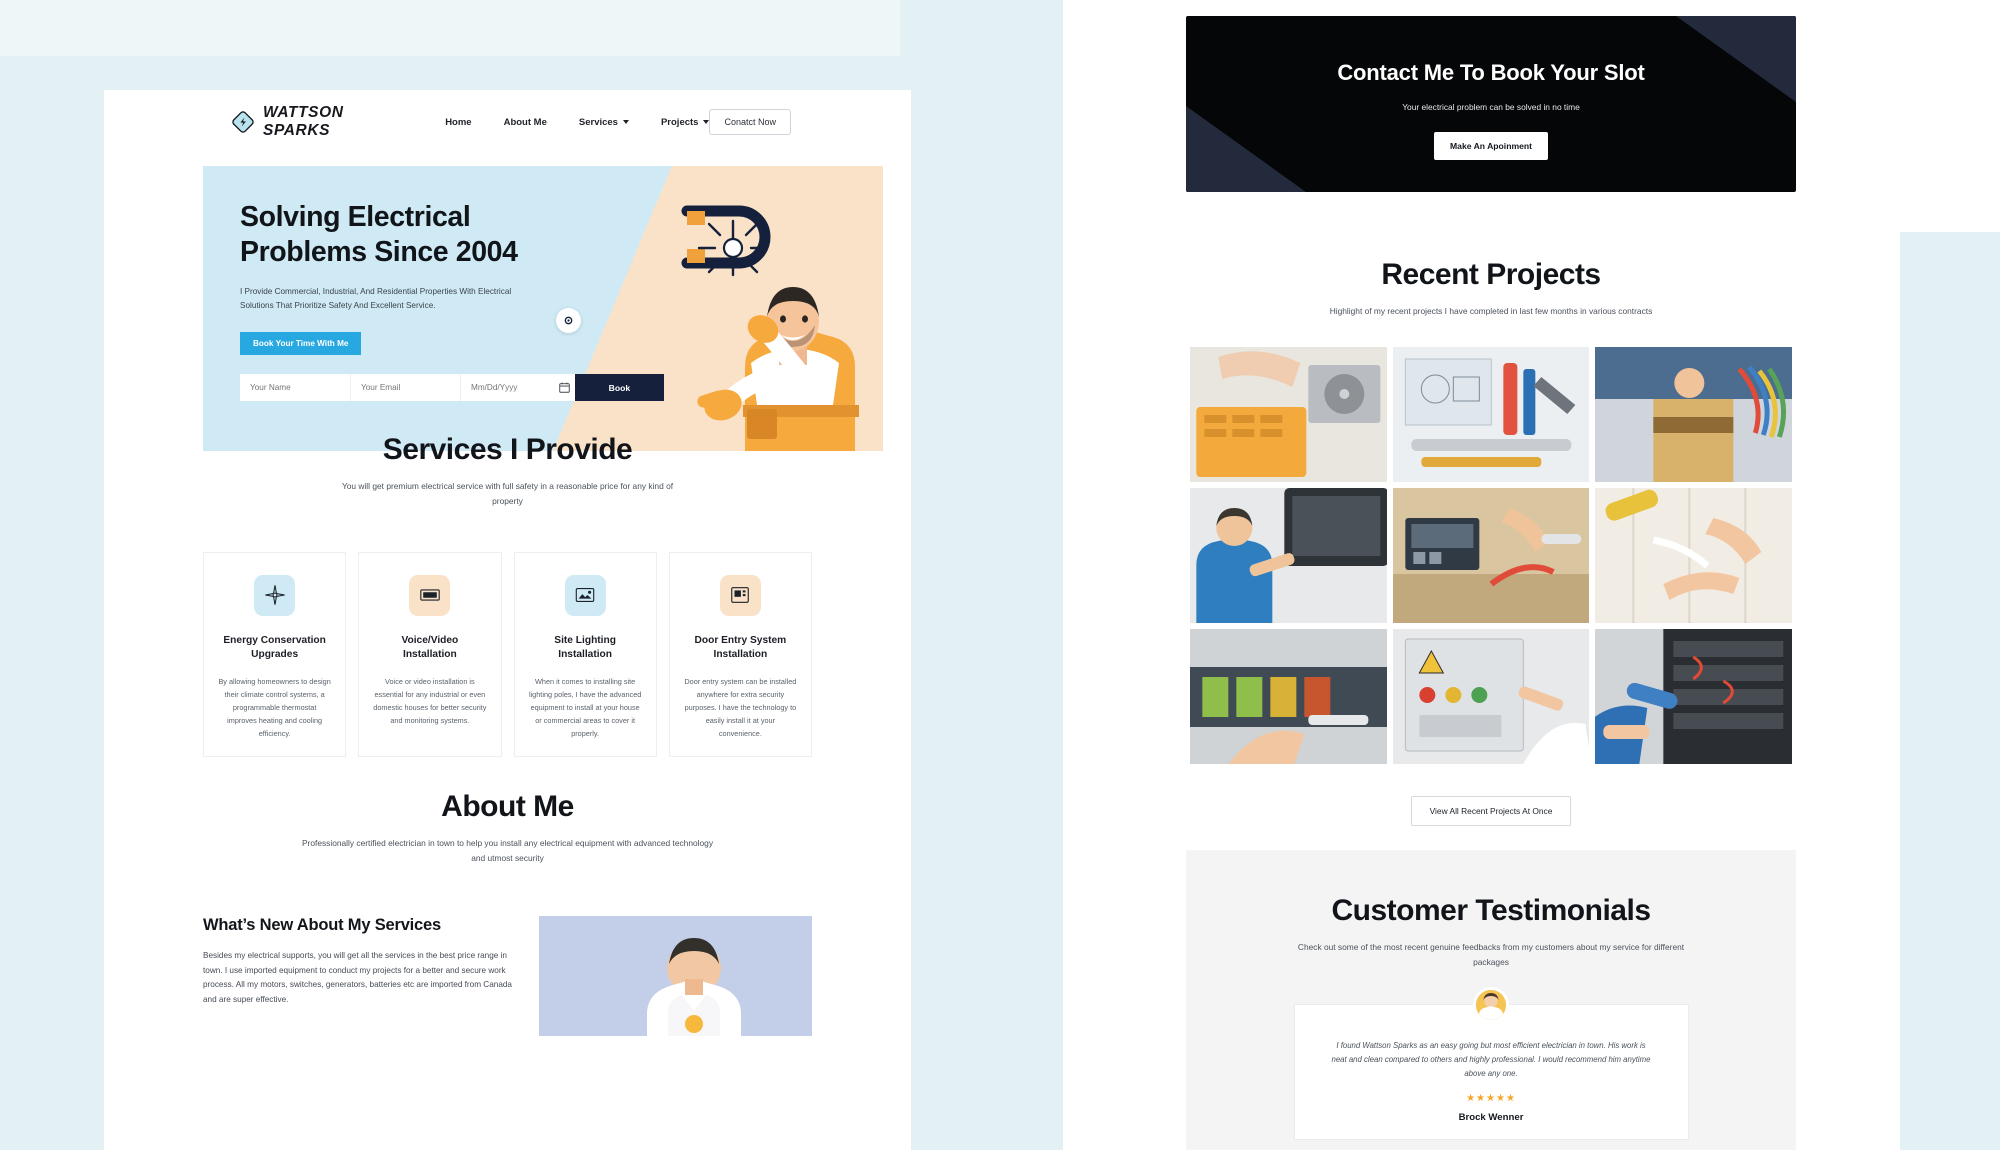 The image size is (2000, 1150). What do you see at coordinates (274, 647) in the screenshot?
I see `service-card-title: Energy Conservation Upgrades` at bounding box center [274, 647].